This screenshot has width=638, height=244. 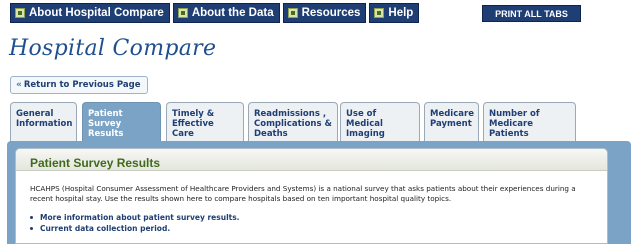 What do you see at coordinates (193, 129) in the screenshot?
I see `tab-label: Effective Care` at bounding box center [193, 129].